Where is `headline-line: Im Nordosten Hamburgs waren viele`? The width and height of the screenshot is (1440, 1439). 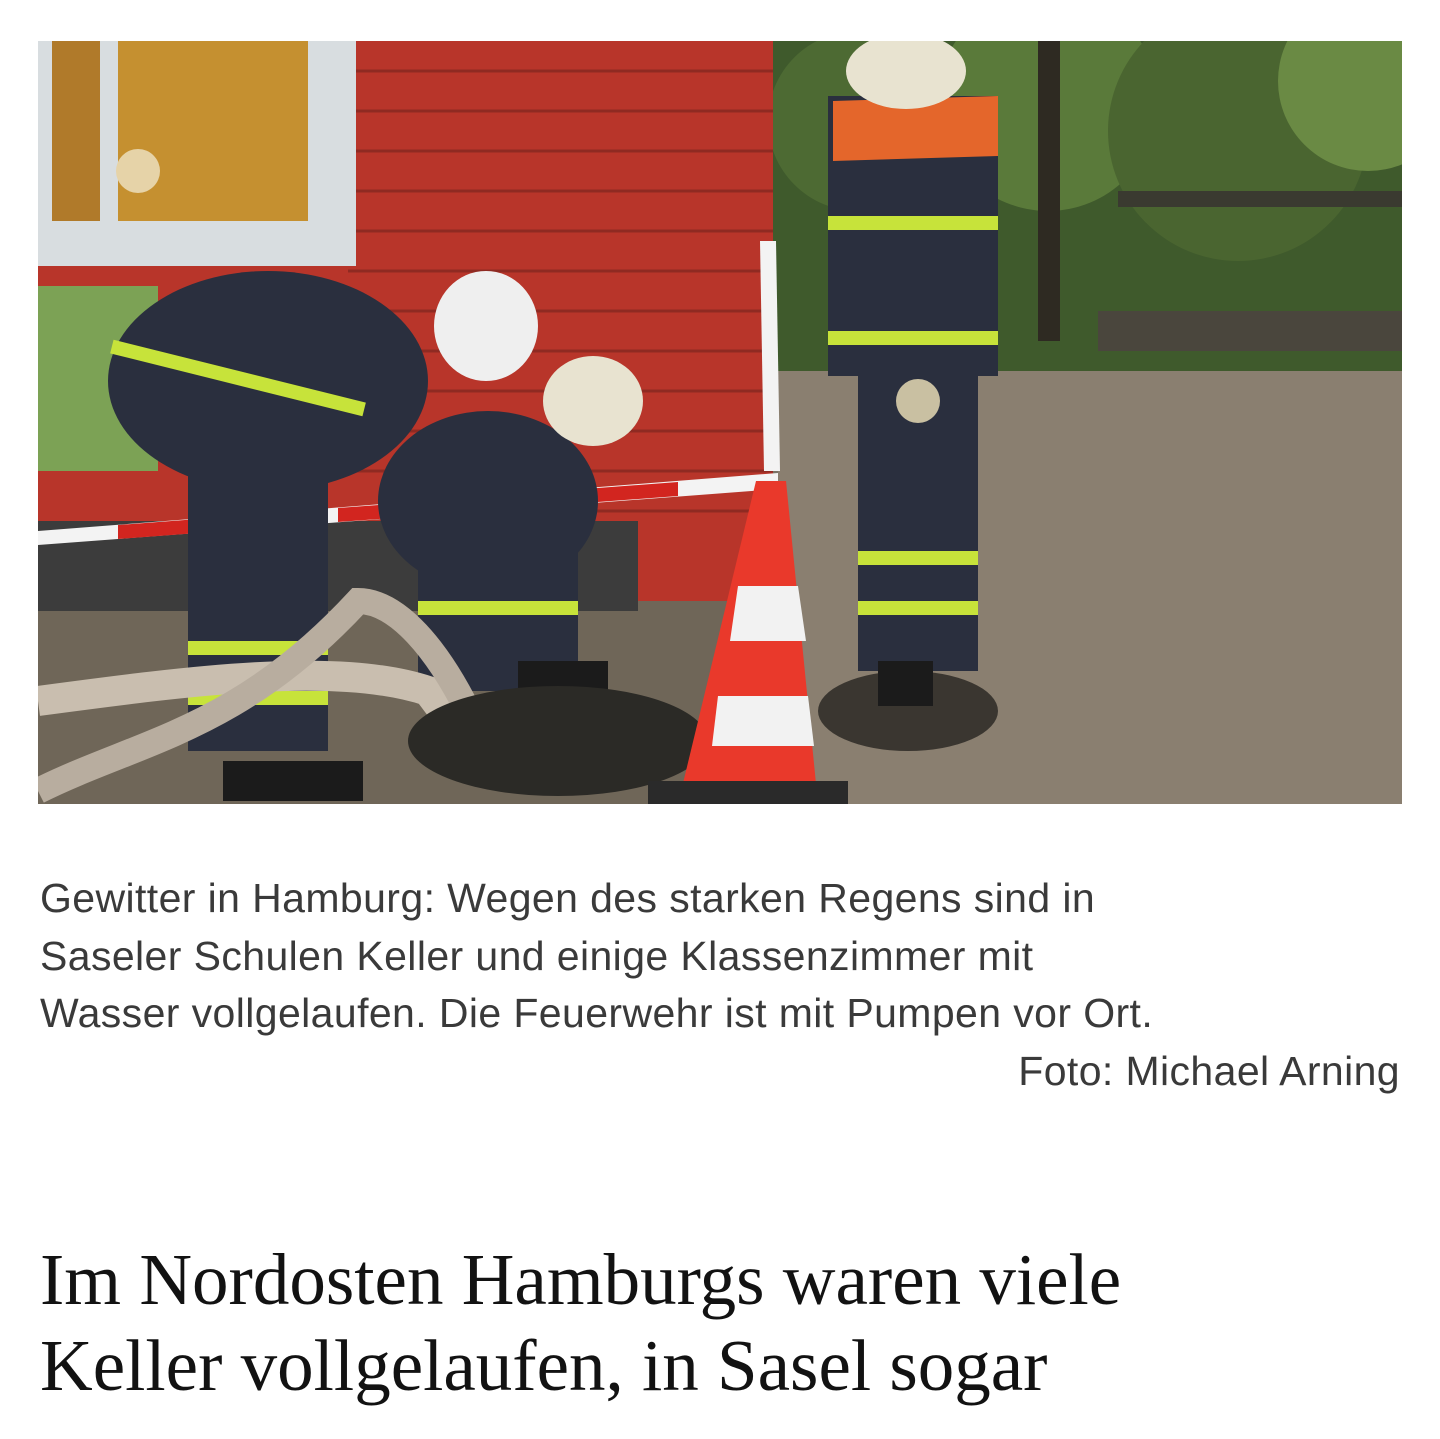
headline-line: Im Nordosten Hamburgs waren viele is located at coordinates (581, 1279).